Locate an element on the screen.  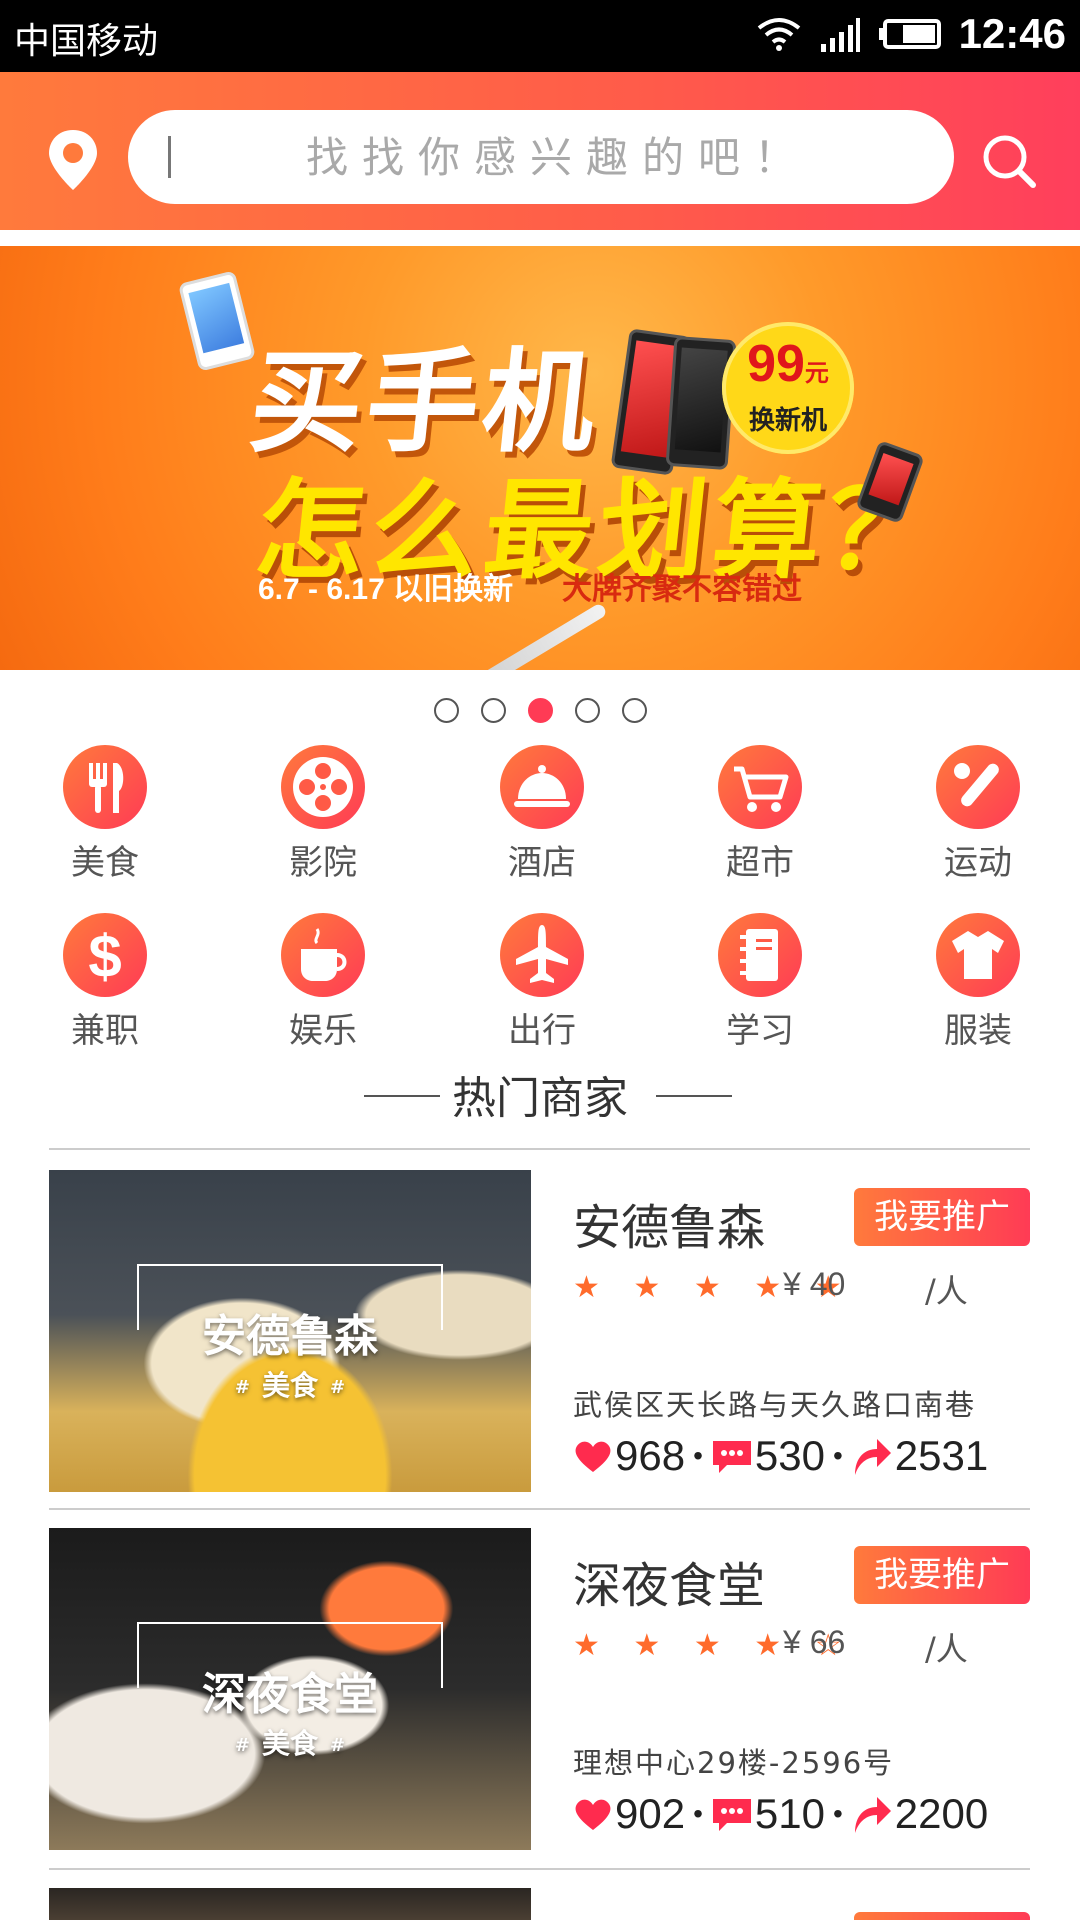
merchant-name: 深夜食堂 is located at coordinates (669, 1581).